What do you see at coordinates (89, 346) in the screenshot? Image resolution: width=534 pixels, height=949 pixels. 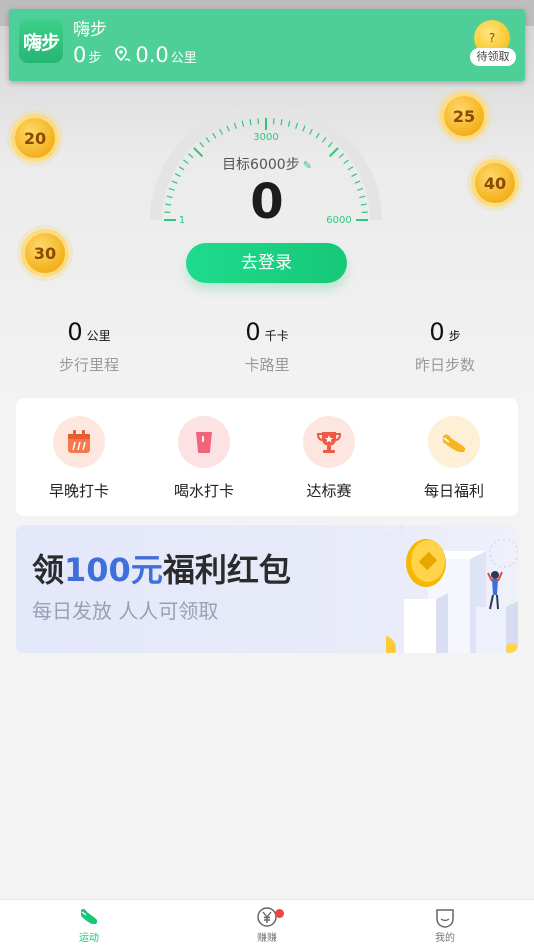 I see `stat-distance: 0 公里 步行里程` at bounding box center [89, 346].